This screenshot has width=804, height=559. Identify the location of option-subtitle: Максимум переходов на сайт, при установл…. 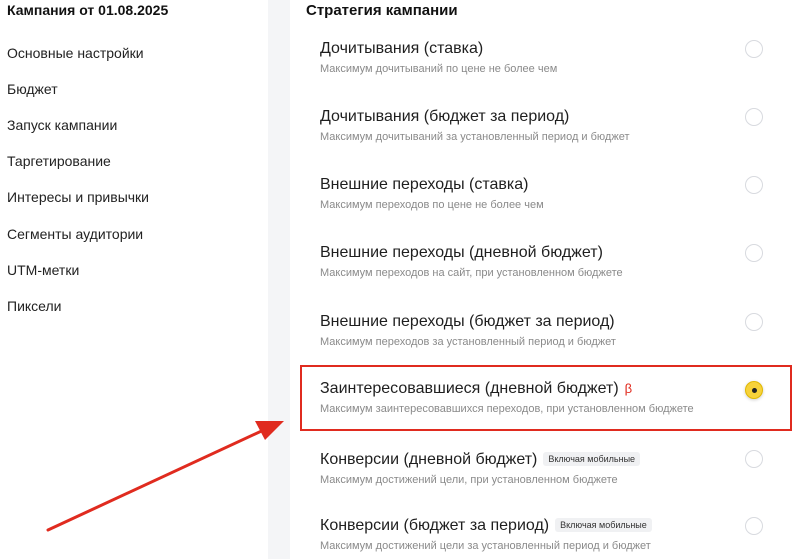
(471, 273).